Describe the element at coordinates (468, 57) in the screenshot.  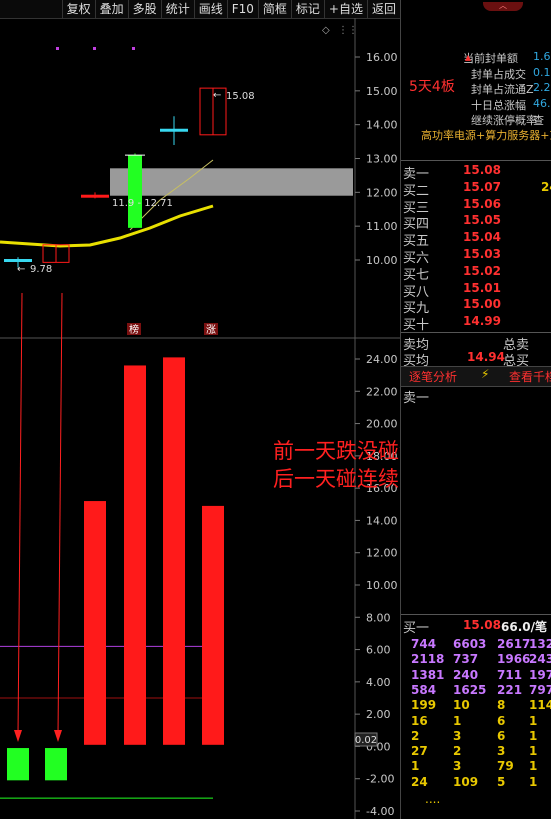
I see `flame-icon: ▴` at that location.